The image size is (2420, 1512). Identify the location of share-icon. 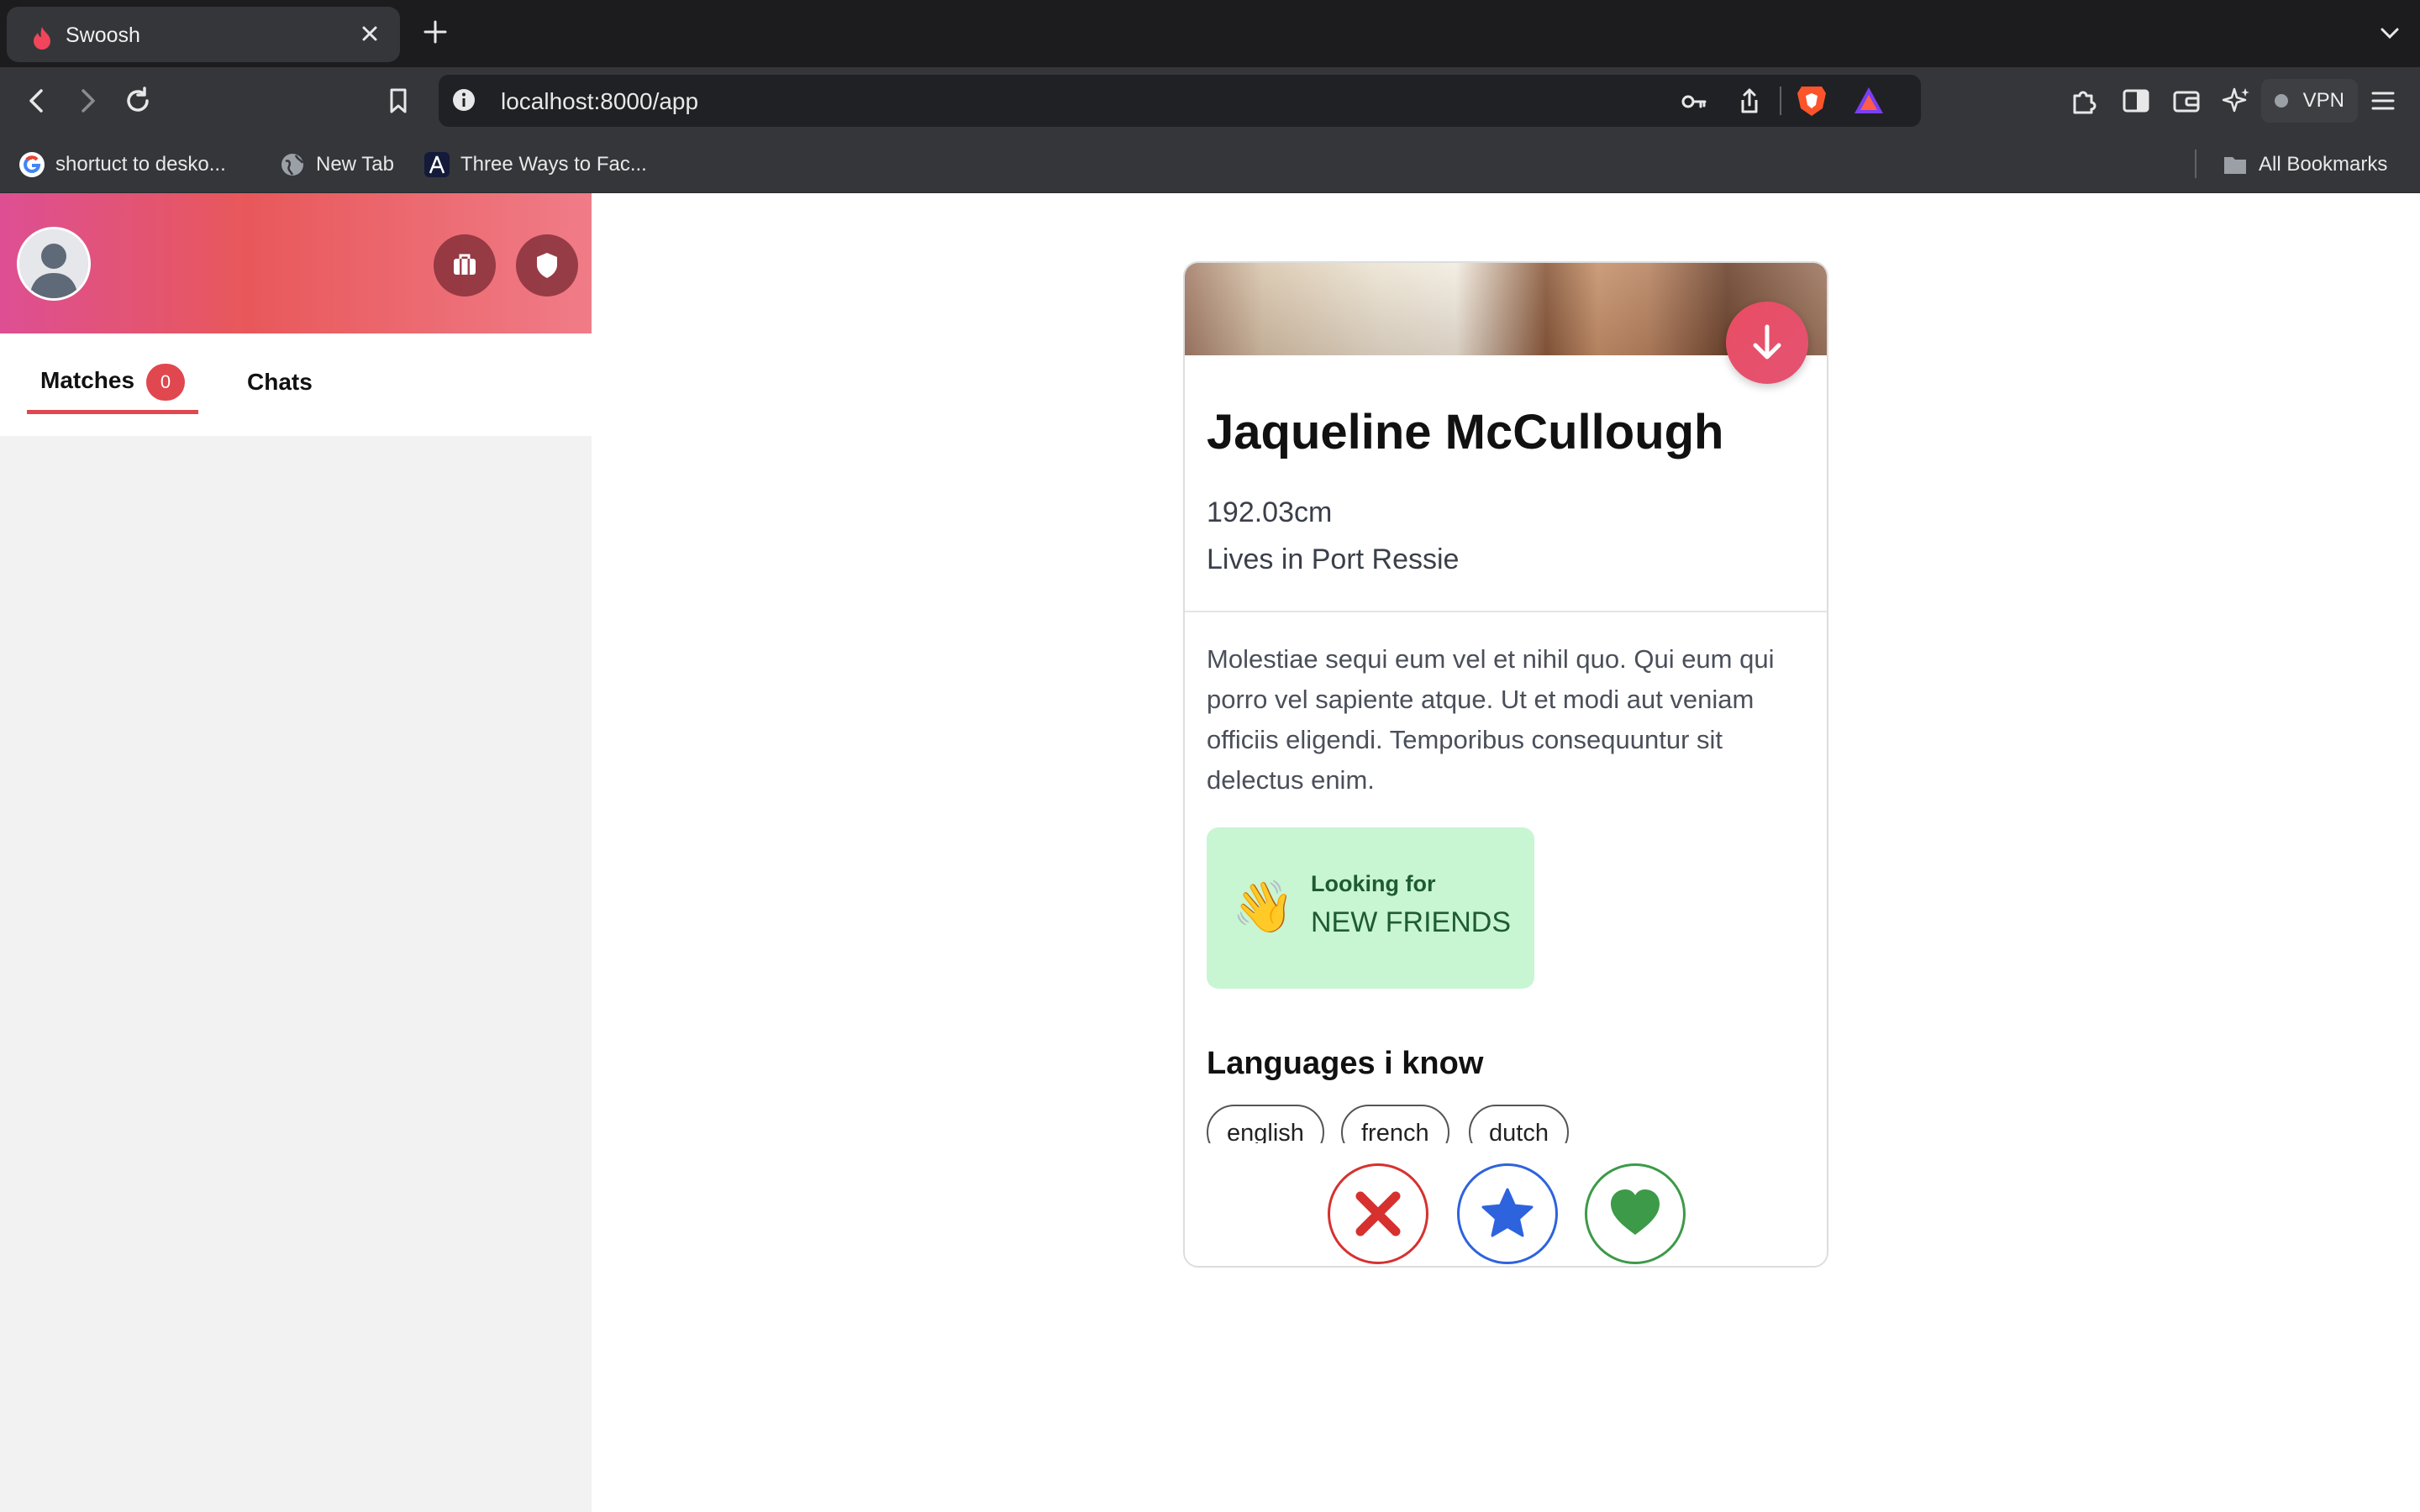
(1749, 102).